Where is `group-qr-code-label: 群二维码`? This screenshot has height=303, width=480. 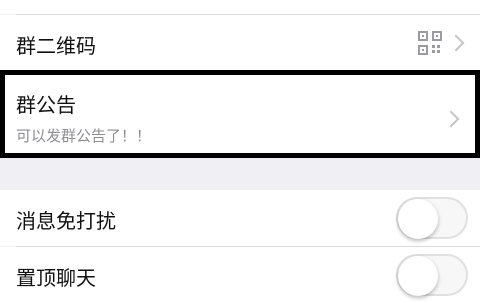 group-qr-code-label: 群二维码 is located at coordinates (56, 46).